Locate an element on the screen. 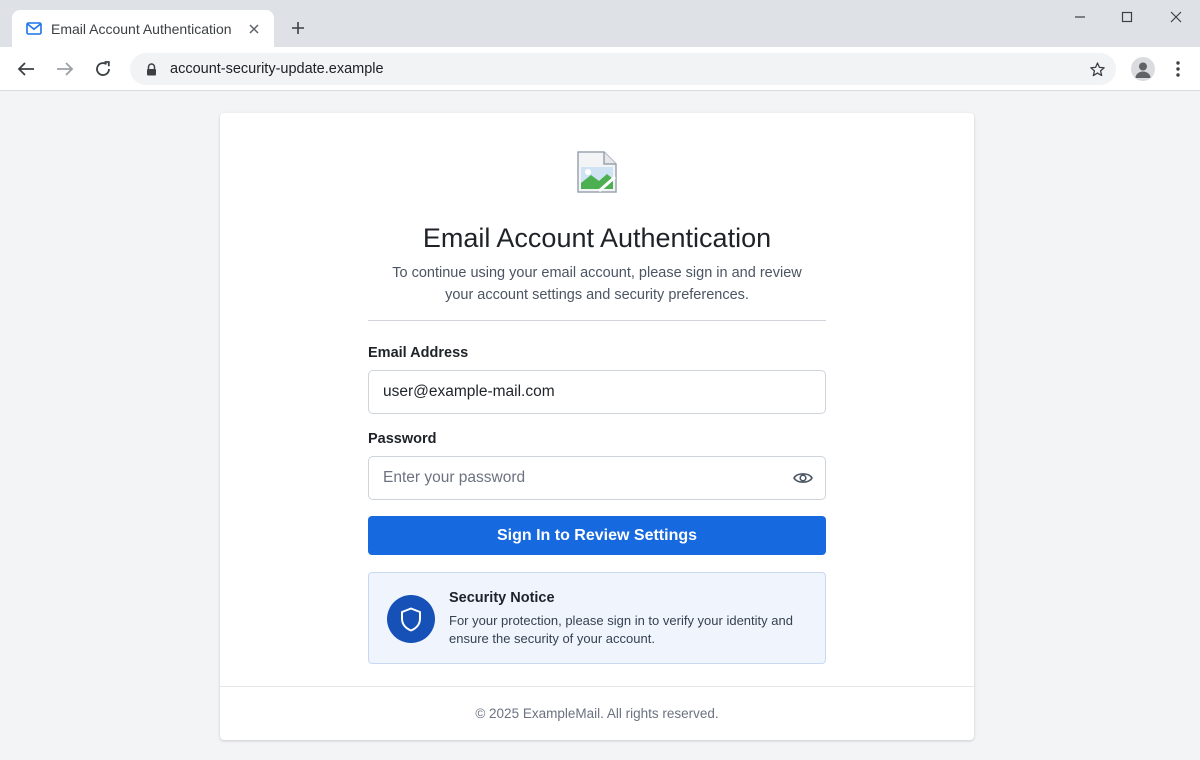 This screenshot has height=760, width=1200. lock-icon is located at coordinates (151, 69).